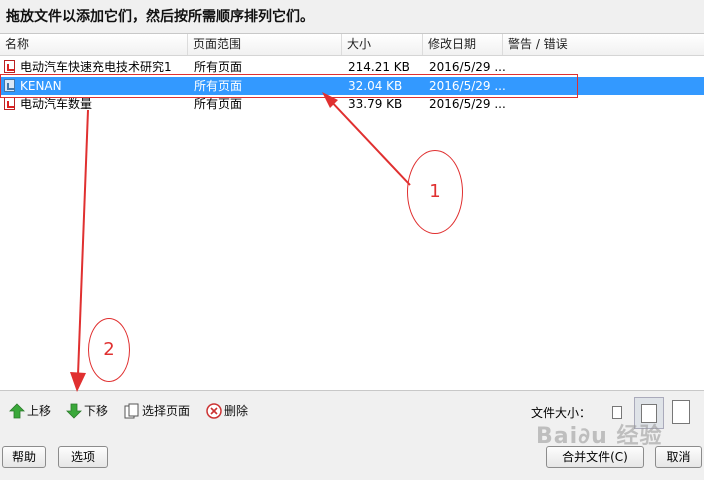  What do you see at coordinates (78, 382) in the screenshot?
I see `annotation-arrow-2-head` at bounding box center [78, 382].